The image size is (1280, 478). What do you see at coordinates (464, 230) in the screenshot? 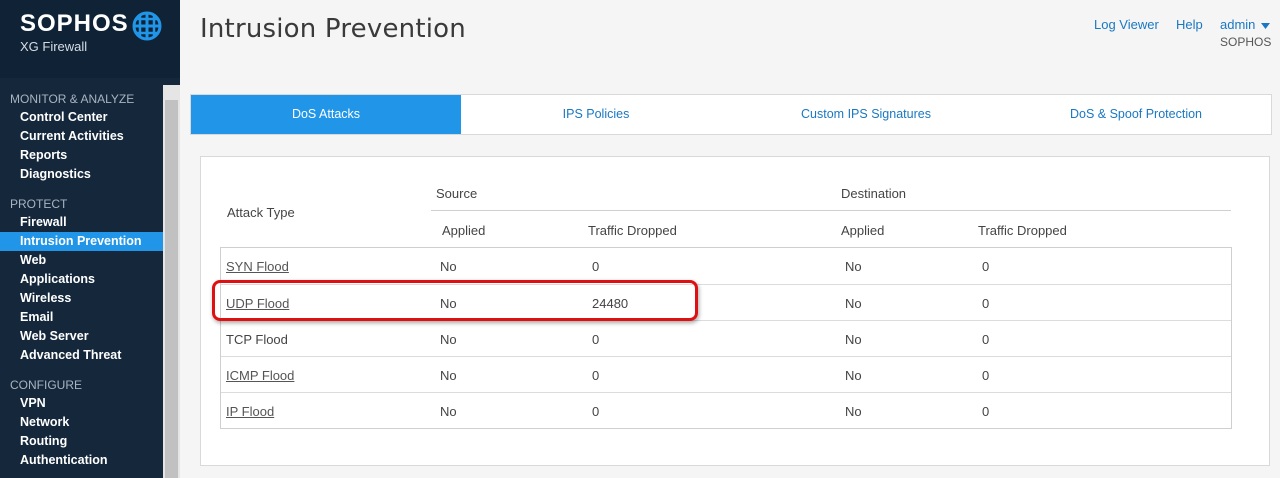
I see `source-applied-header: Applied` at bounding box center [464, 230].